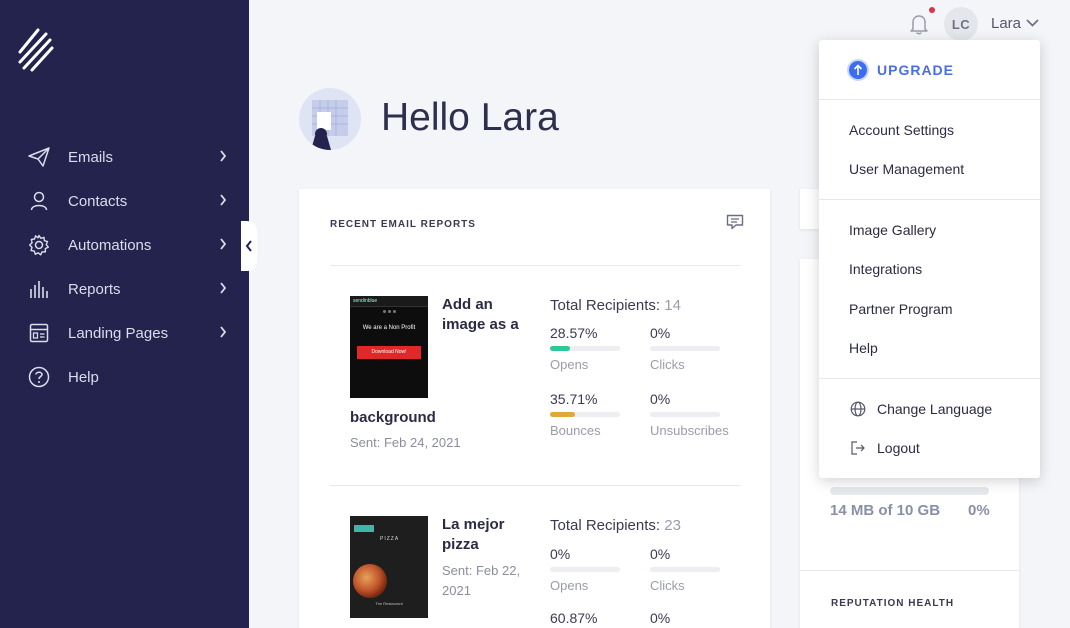 The width and height of the screenshot is (1070, 628). Describe the element at coordinates (961, 24) in the screenshot. I see `avatar: LC` at that location.